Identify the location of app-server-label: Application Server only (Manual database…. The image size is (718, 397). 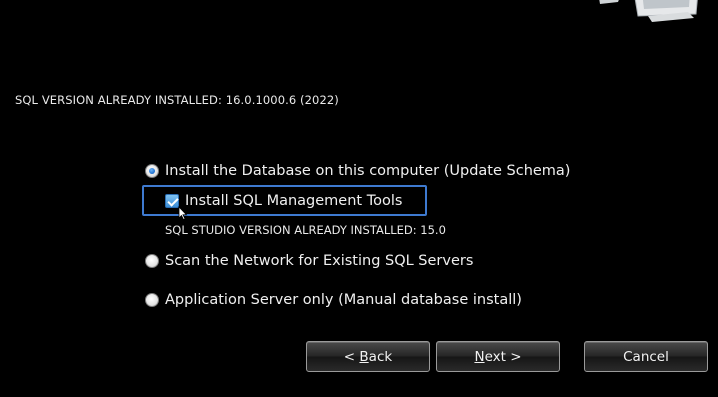
(343, 300).